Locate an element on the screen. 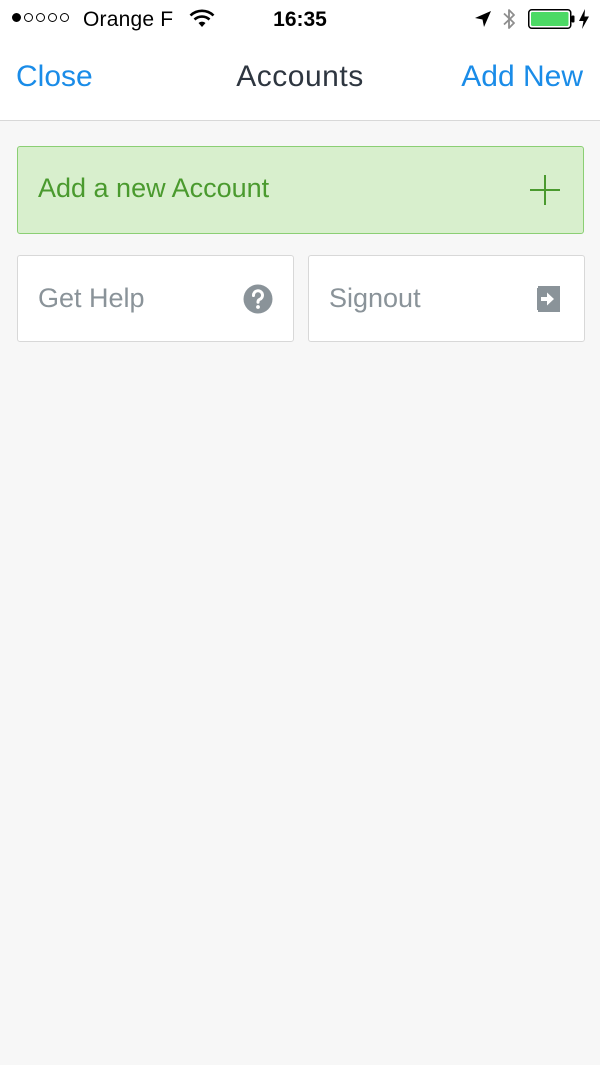 The image size is (600, 1065). status-bar: Orange F 16:35 is located at coordinates (300, 20).